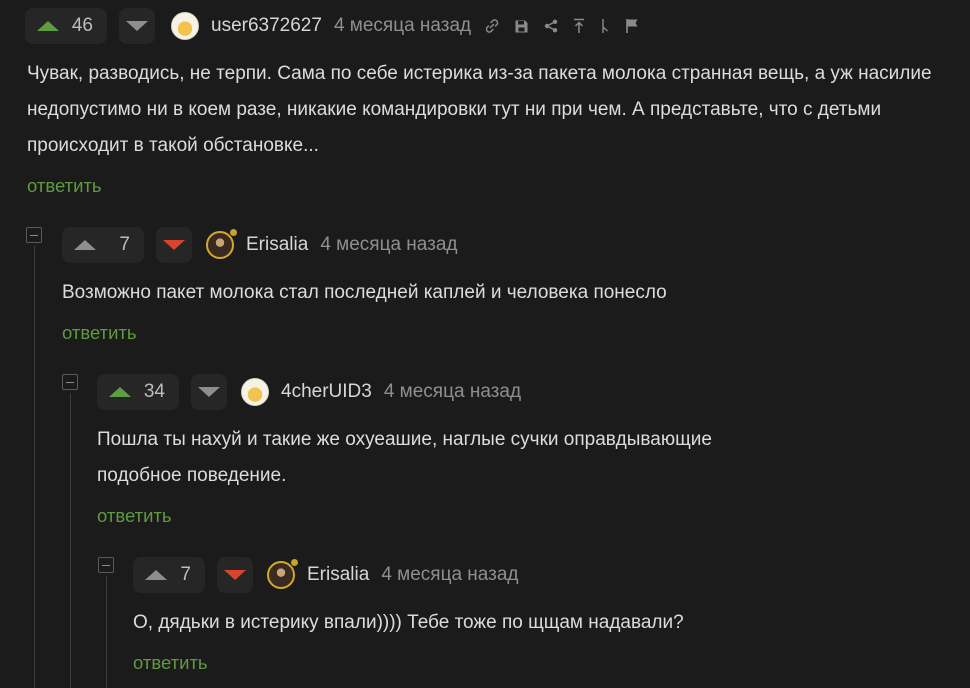 Image resolution: width=970 pixels, height=688 pixels. Describe the element at coordinates (551, 26) in the screenshot. I see `share-icon` at that location.